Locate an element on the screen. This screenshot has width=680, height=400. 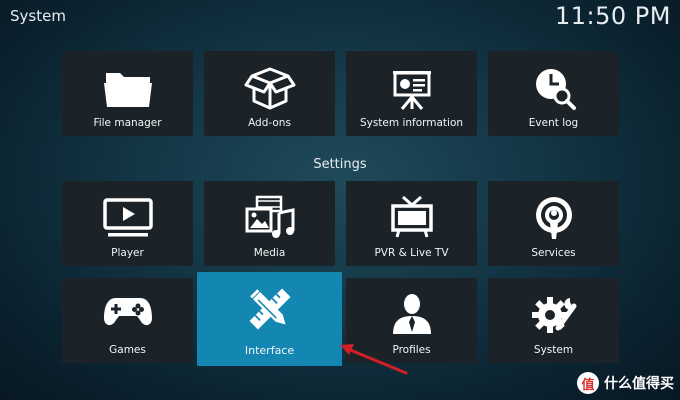
gear-wrench-icon is located at coordinates (553, 315).